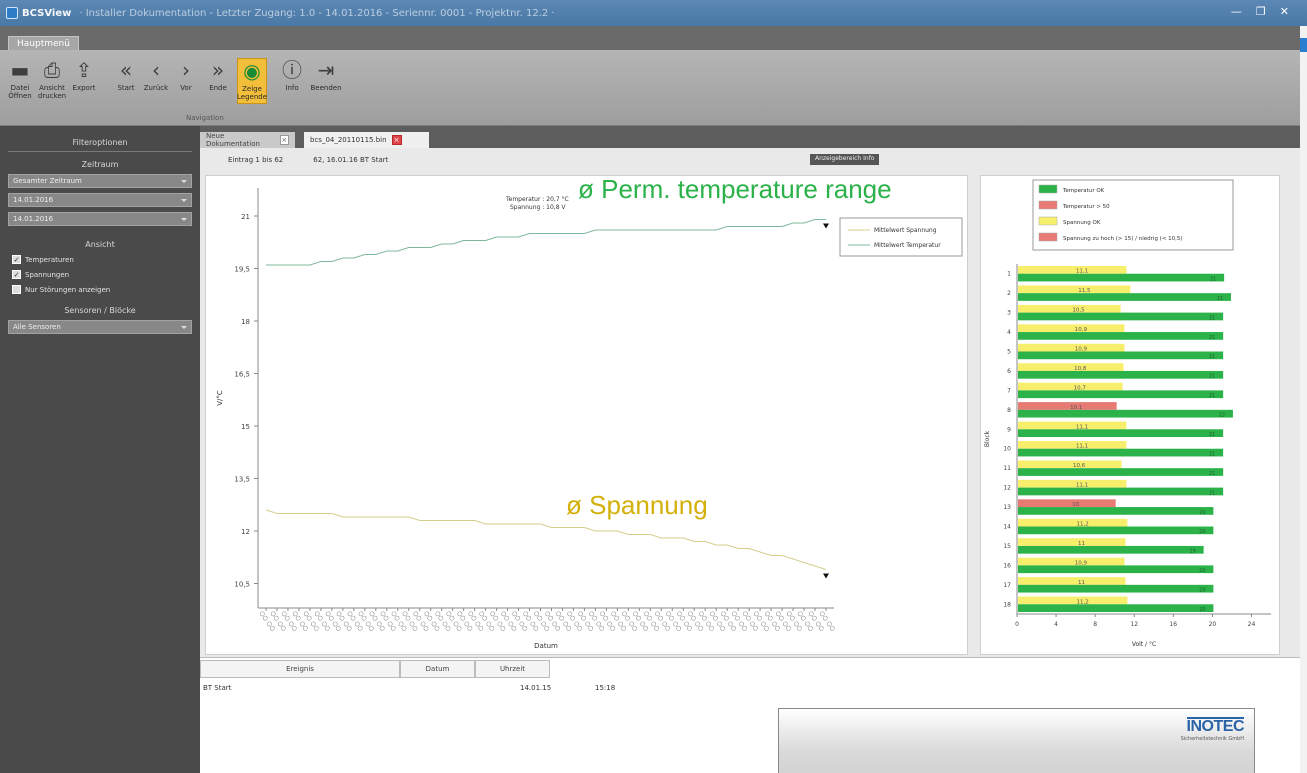  I want to click on info-icon: ⓘ, so click(292, 70).